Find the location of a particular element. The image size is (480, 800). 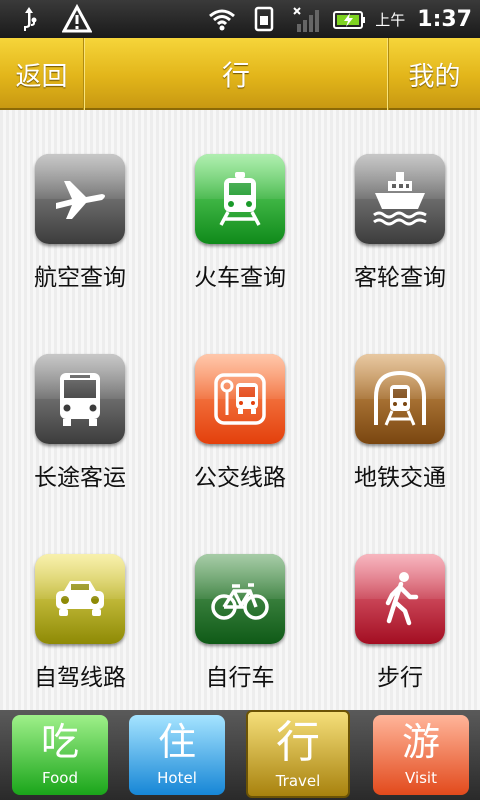

tab-label: Travel is located at coordinates (298, 781).